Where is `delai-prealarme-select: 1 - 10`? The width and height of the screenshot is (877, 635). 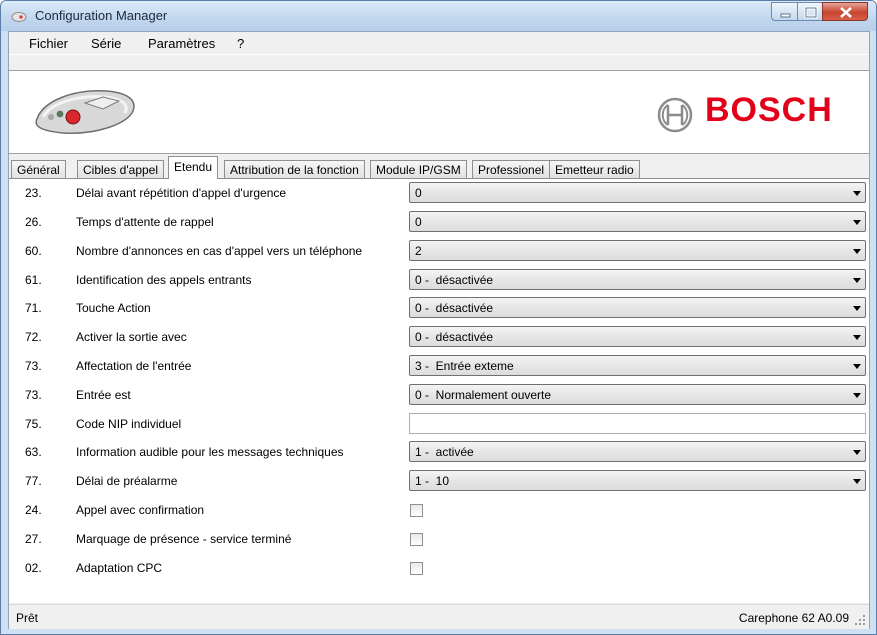
delai-prealarme-select: 1 - 10 is located at coordinates (637, 480).